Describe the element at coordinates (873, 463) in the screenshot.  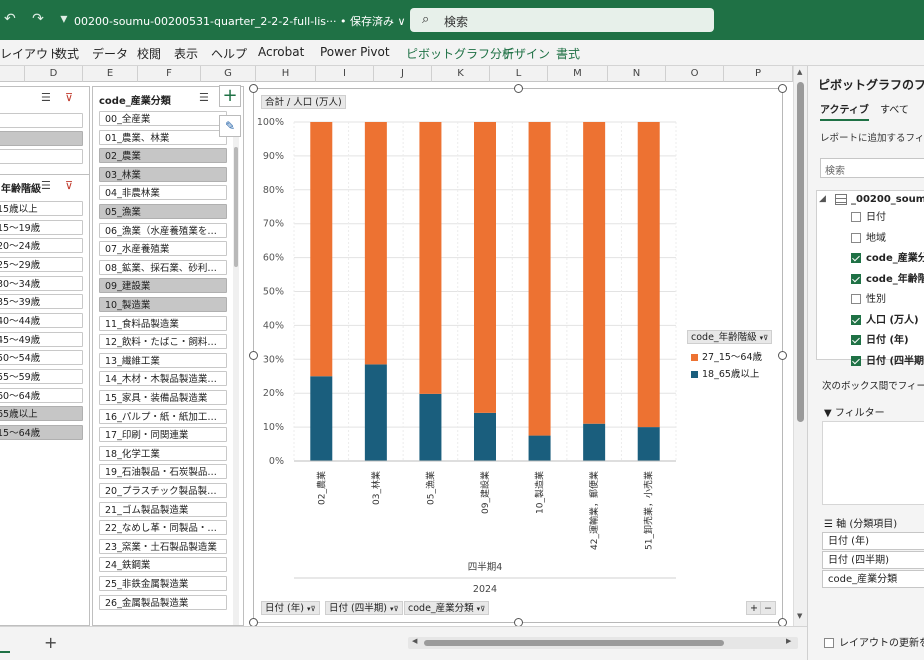
I see `filter-drop-area` at that location.